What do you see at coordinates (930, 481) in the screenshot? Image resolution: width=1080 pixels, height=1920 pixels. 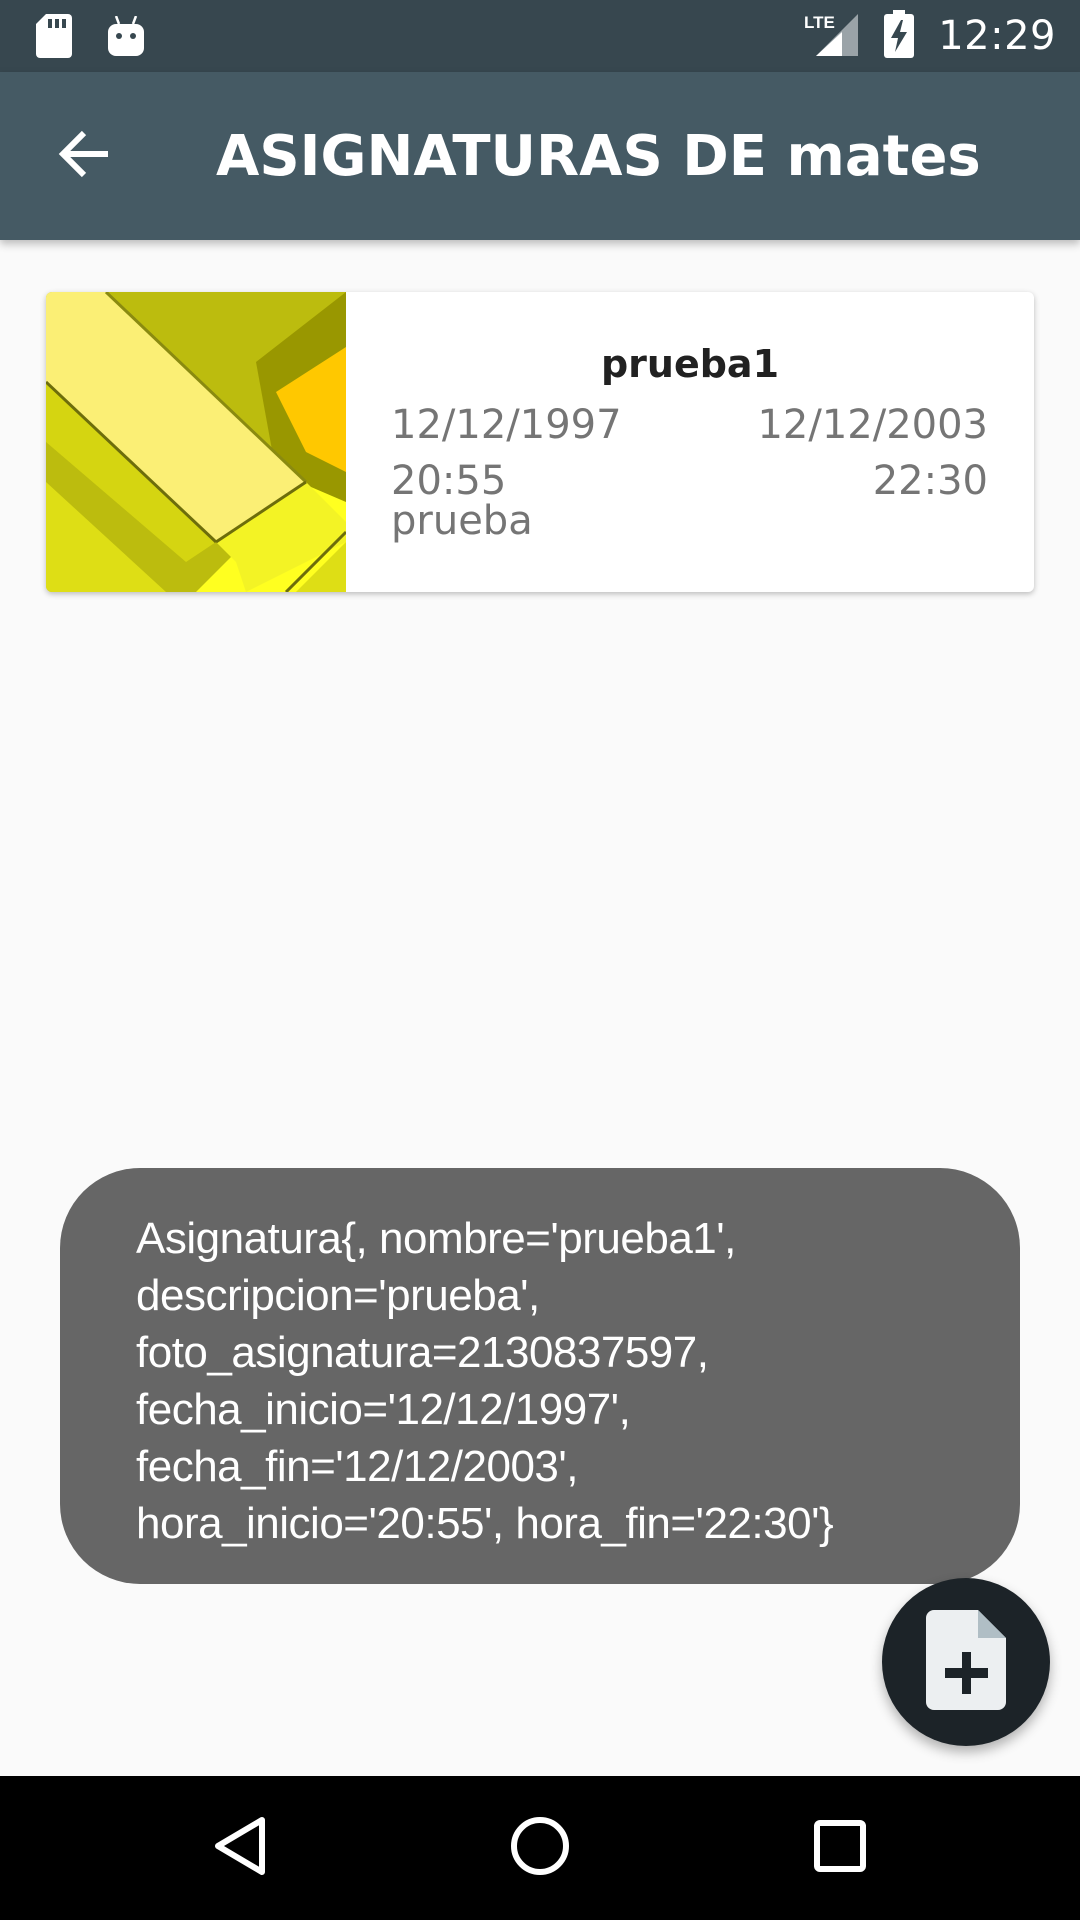 I see `end-time: 22:30` at bounding box center [930, 481].